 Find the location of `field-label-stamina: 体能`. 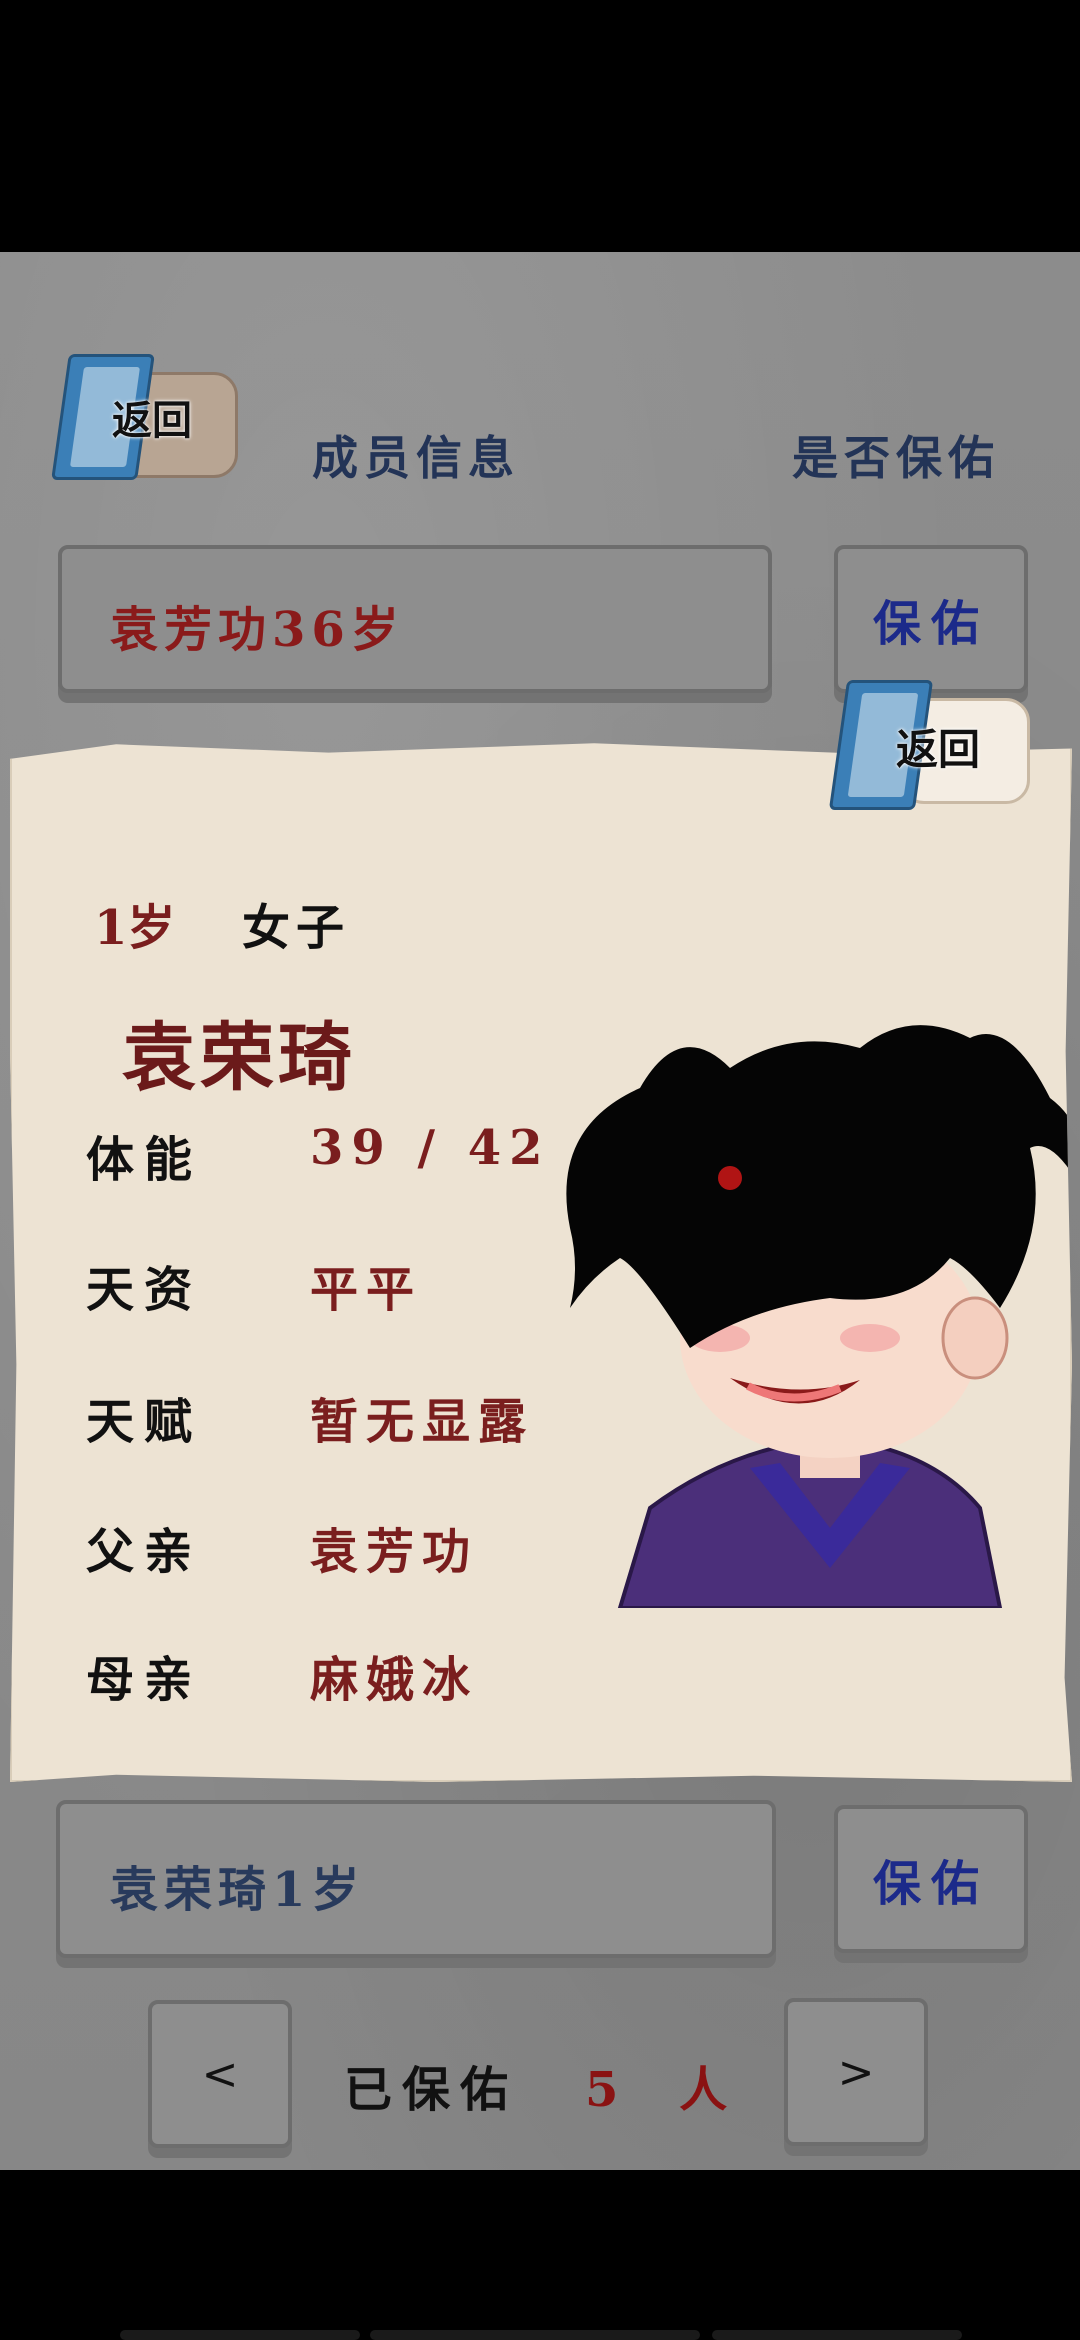

field-label-stamina: 体能 is located at coordinates (144, 1160).